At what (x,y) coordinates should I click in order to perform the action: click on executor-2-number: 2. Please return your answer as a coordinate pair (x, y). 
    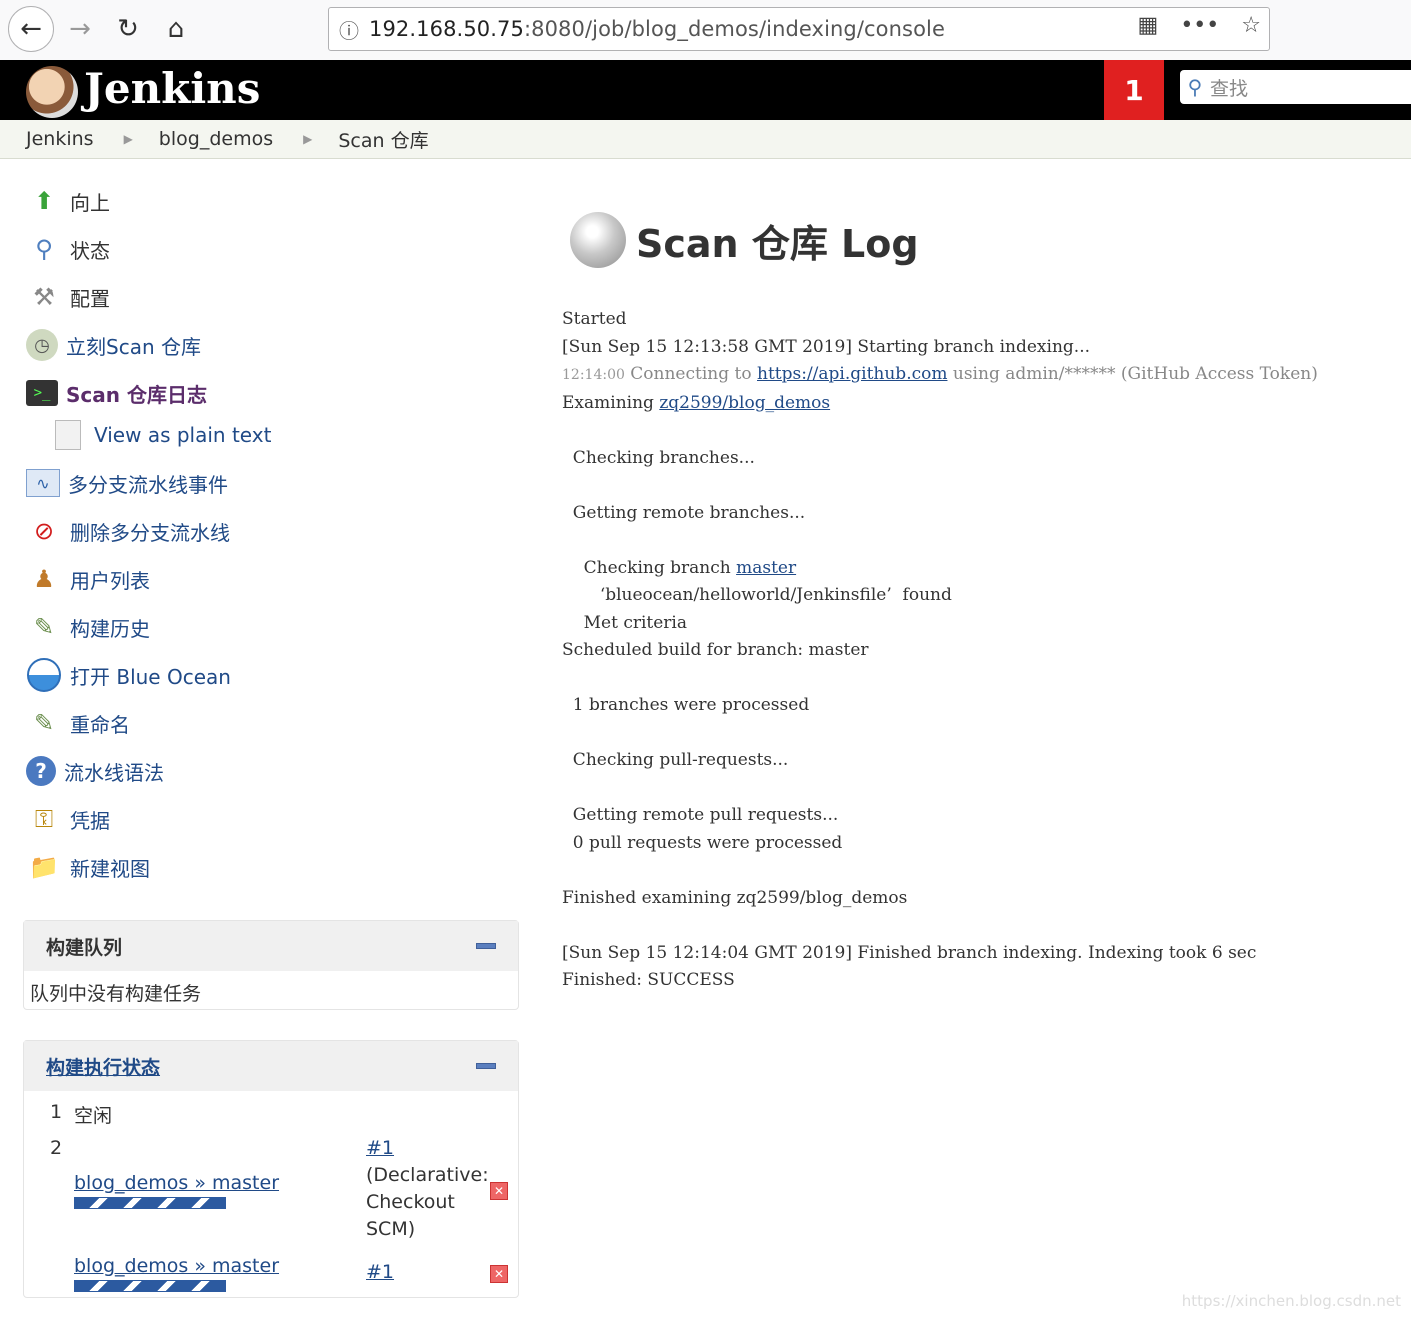
    Looking at the image, I should click on (56, 1148).